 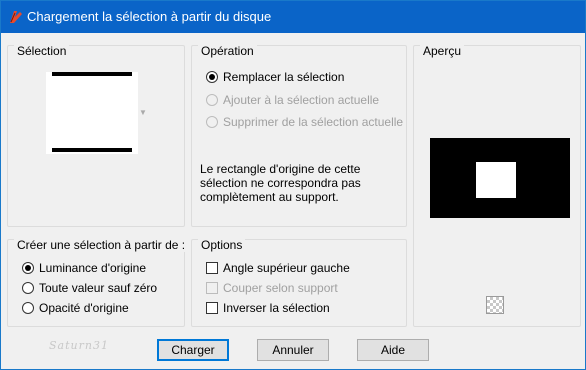 I want to click on radio-subtract-selection: Supprimer de la sélection actuelle, so click(x=304, y=122).